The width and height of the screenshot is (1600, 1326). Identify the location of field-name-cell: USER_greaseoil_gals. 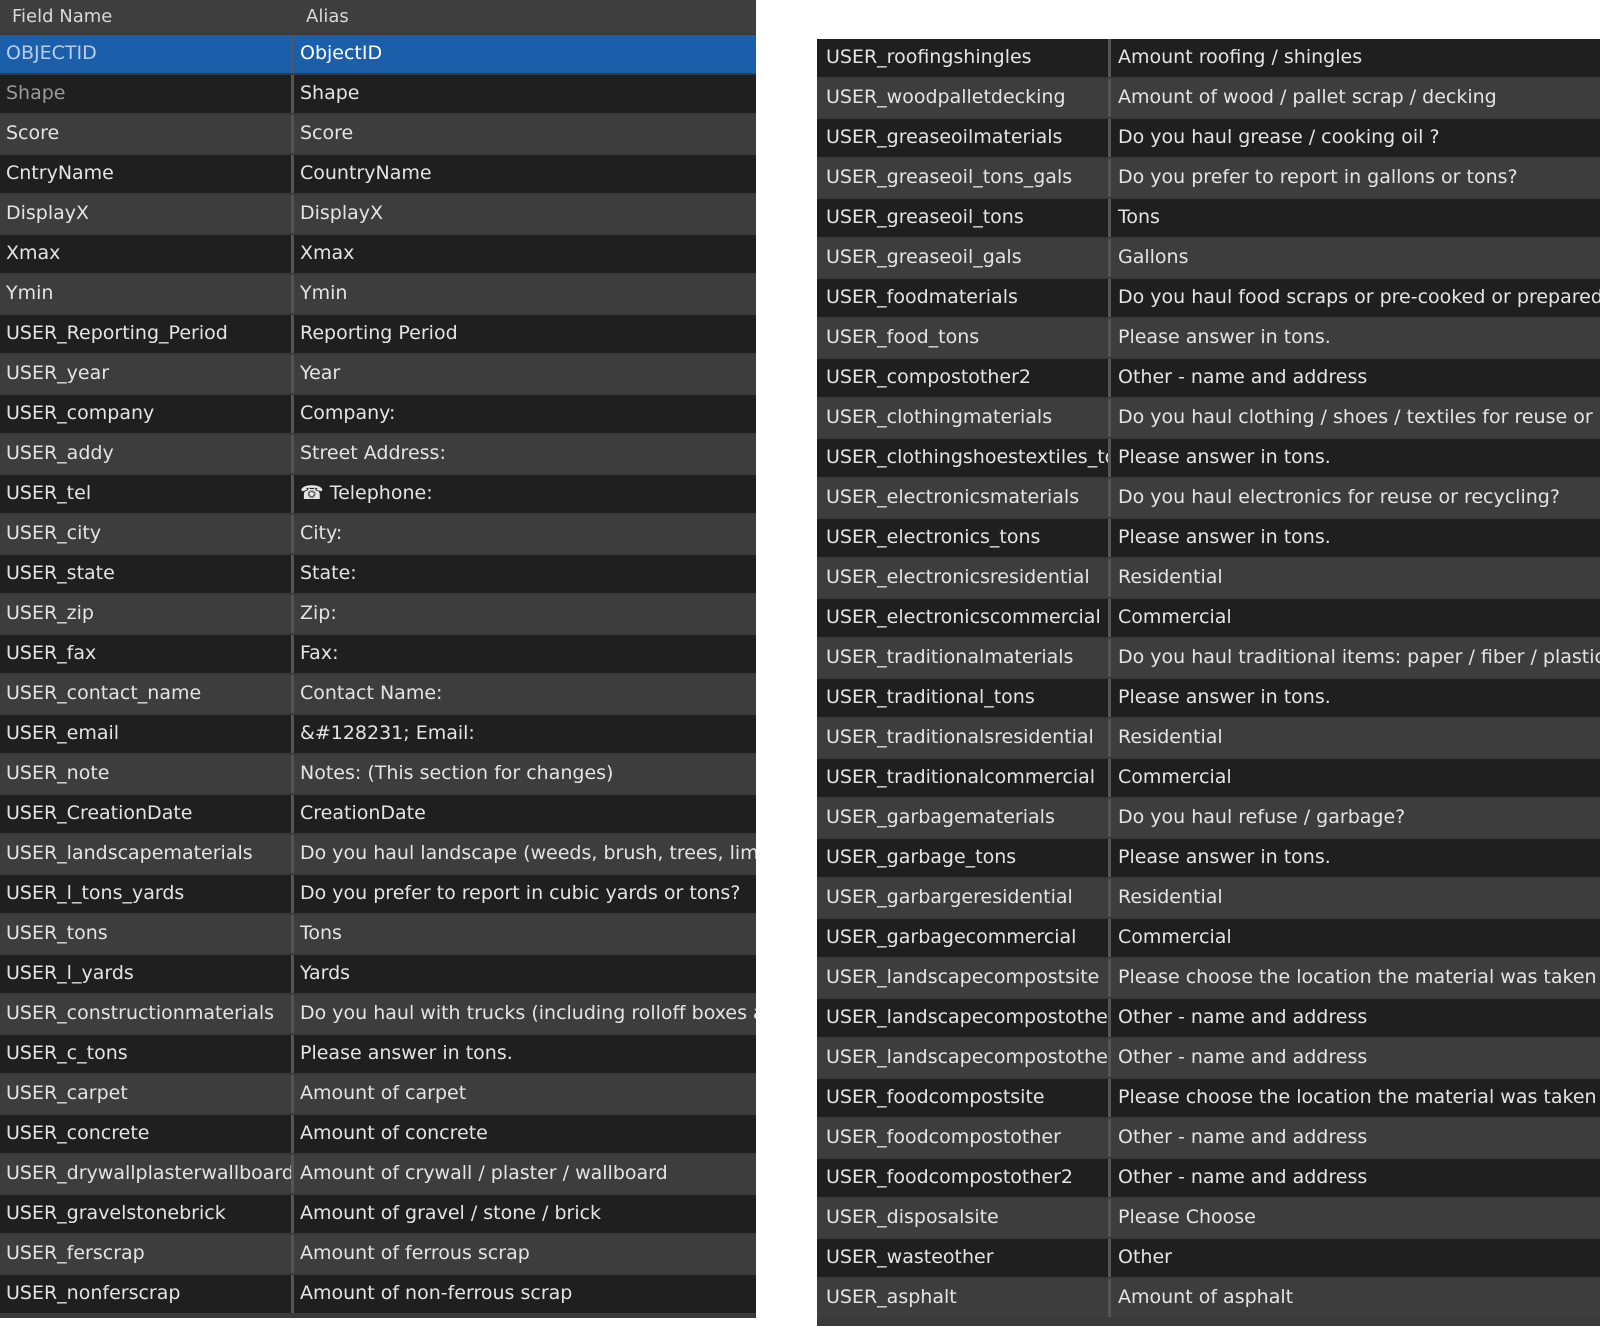
(964, 258).